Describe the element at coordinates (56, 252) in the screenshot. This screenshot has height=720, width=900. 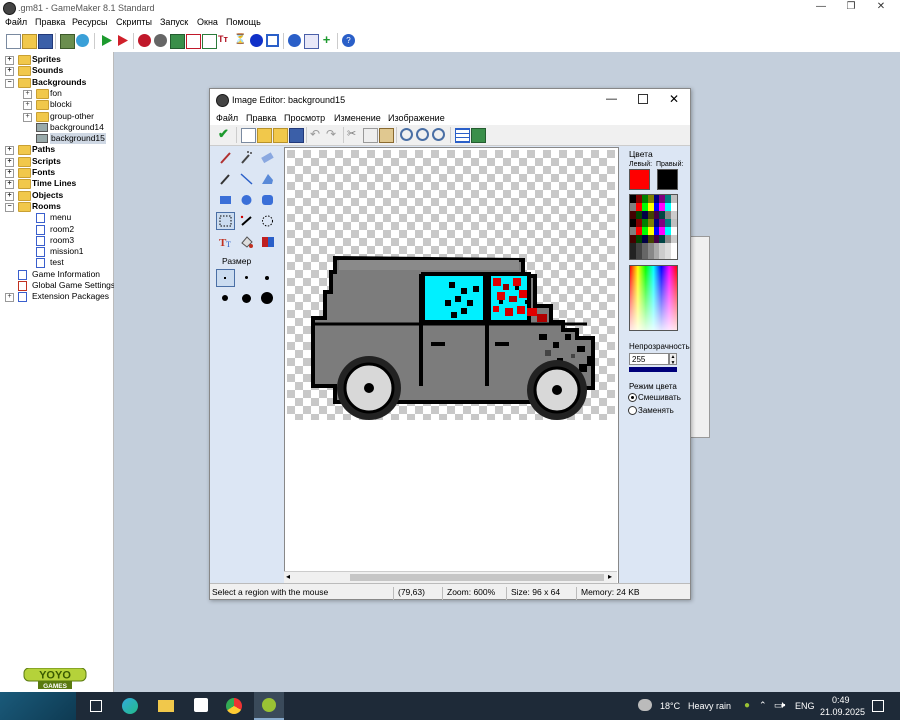
I see `tree-item: mission1` at that location.